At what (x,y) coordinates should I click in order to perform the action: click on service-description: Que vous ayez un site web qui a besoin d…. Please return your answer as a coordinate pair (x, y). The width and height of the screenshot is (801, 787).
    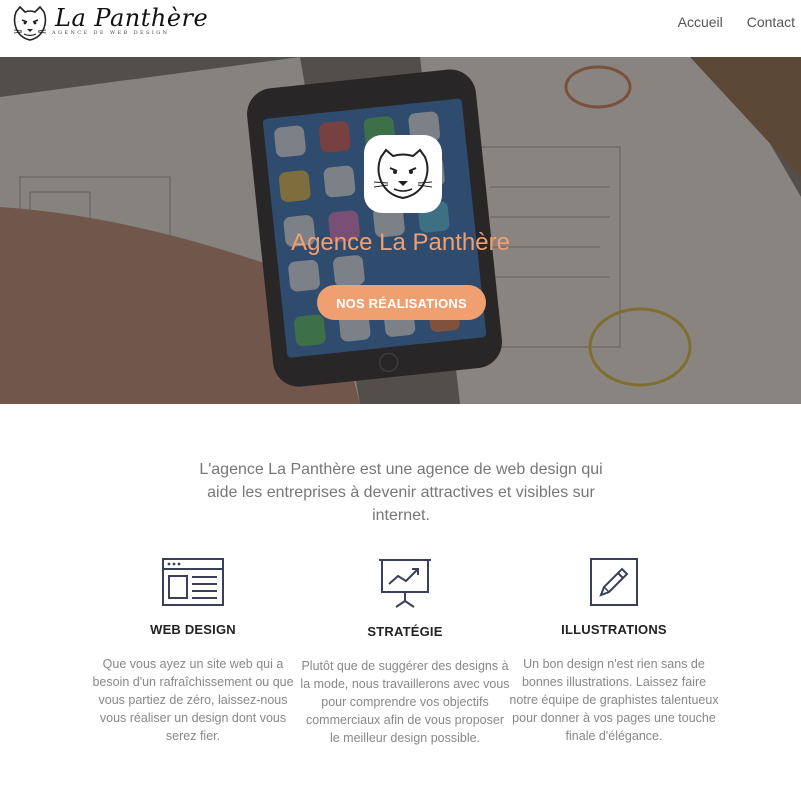
    Looking at the image, I should click on (193, 700).